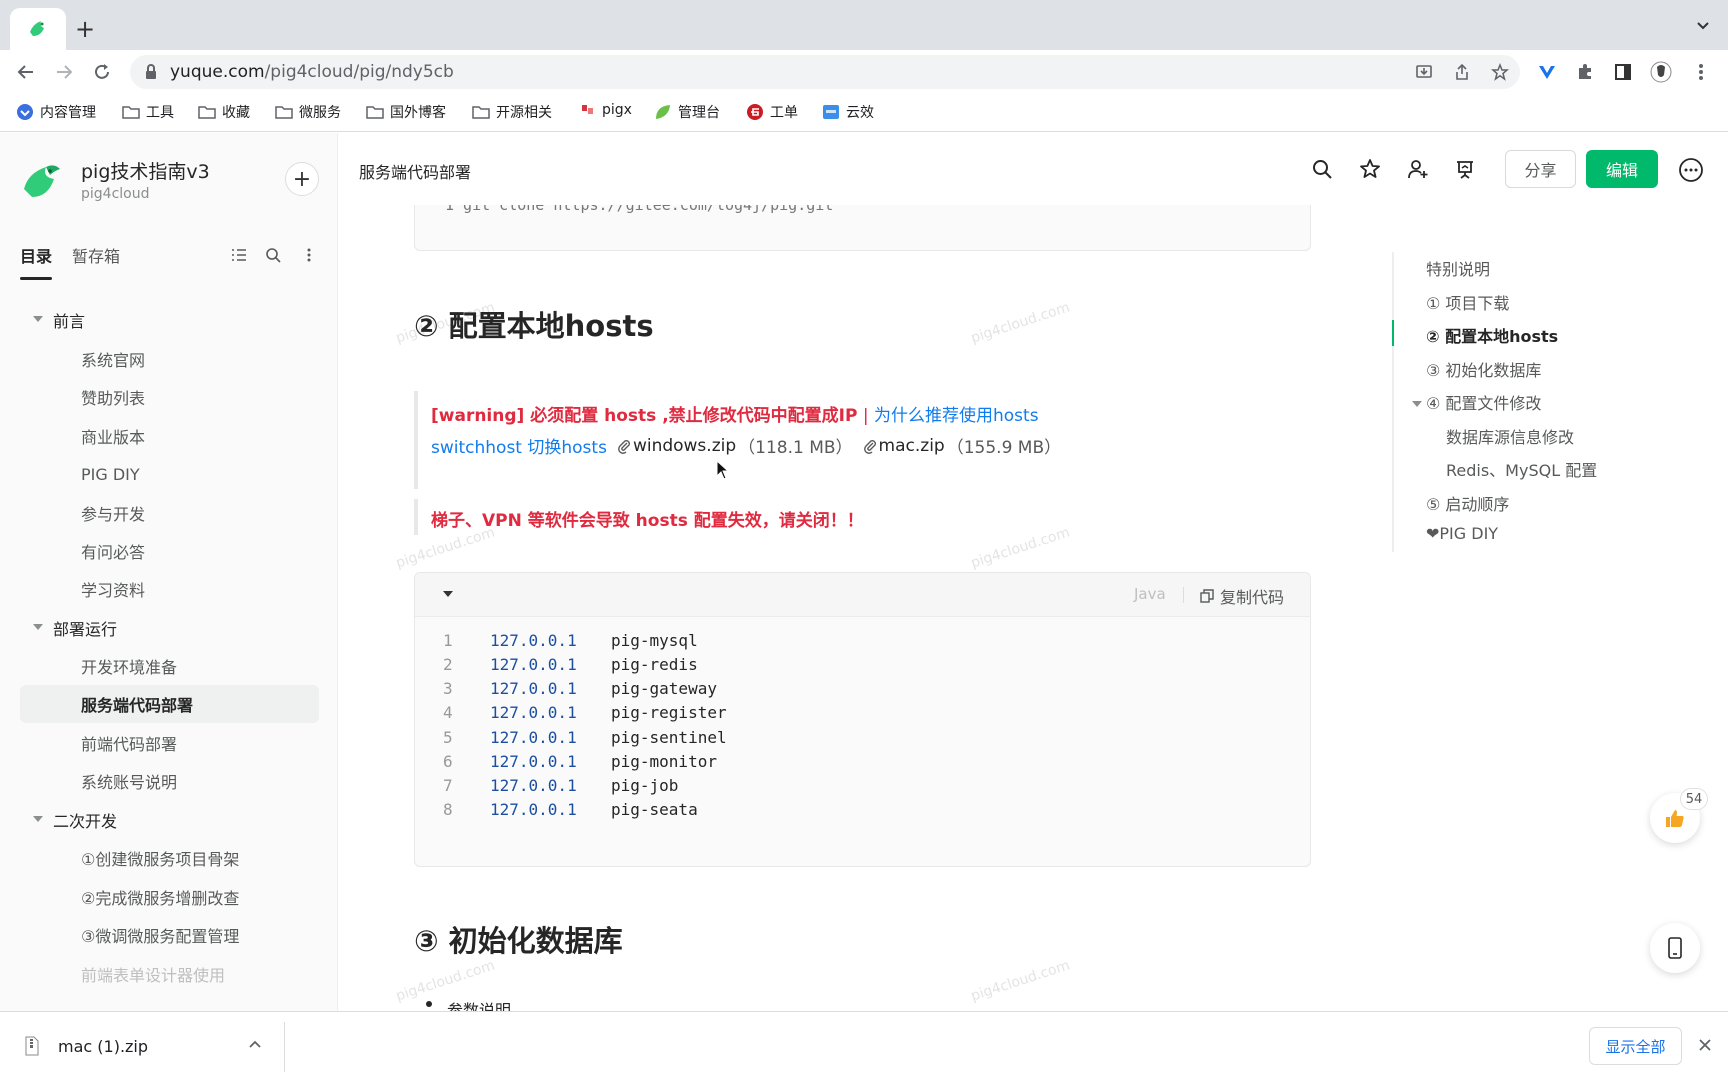  What do you see at coordinates (169, 820) in the screenshot?
I see `toc-group-secondary-dev: 二次开发` at bounding box center [169, 820].